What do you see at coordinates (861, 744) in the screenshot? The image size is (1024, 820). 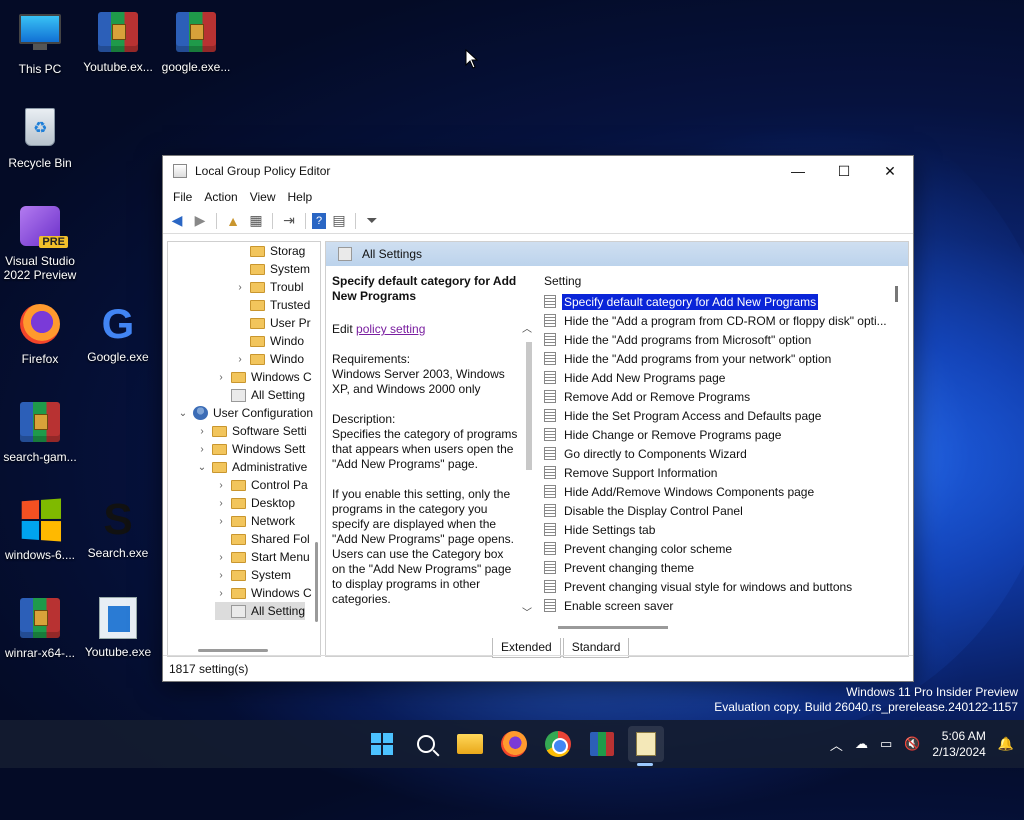 I see `cloud-offline-icon: ☁` at bounding box center [861, 744].